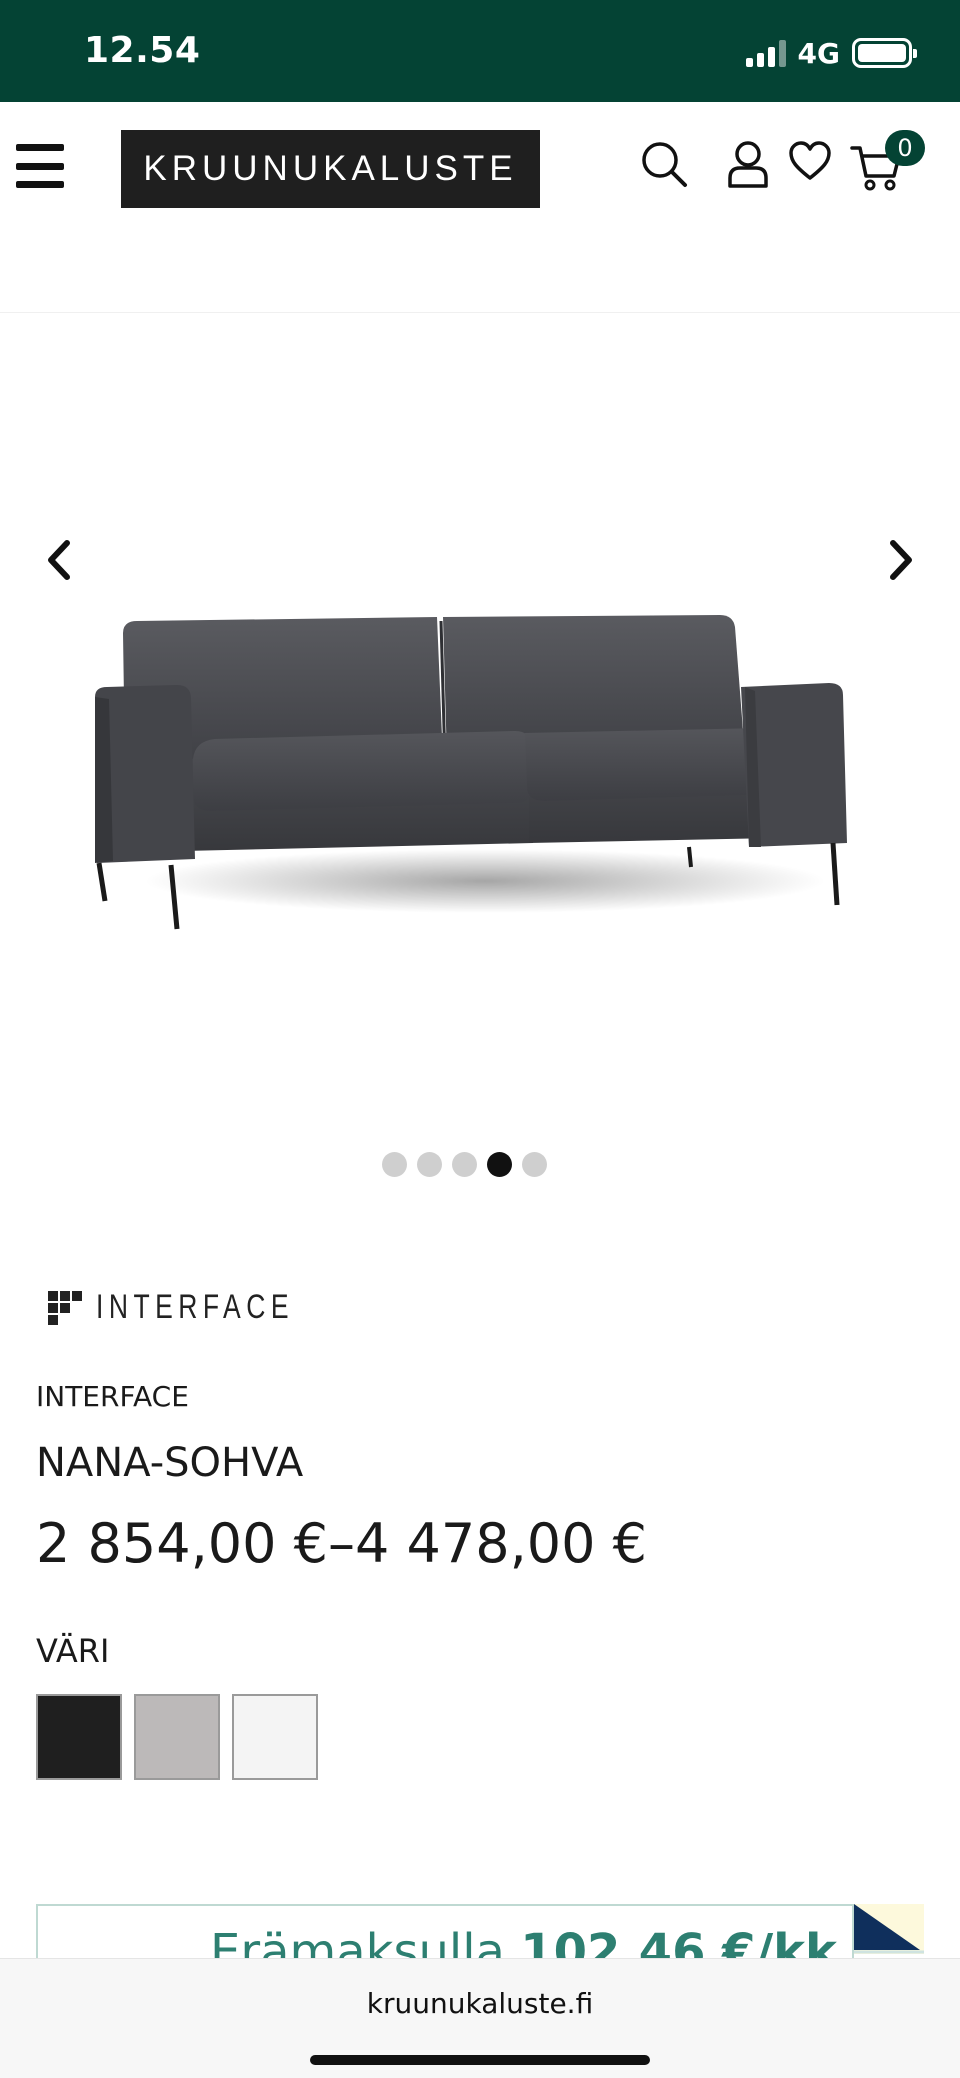 The image size is (960, 2078). What do you see at coordinates (480, 2060) in the screenshot?
I see `home-indicator` at bounding box center [480, 2060].